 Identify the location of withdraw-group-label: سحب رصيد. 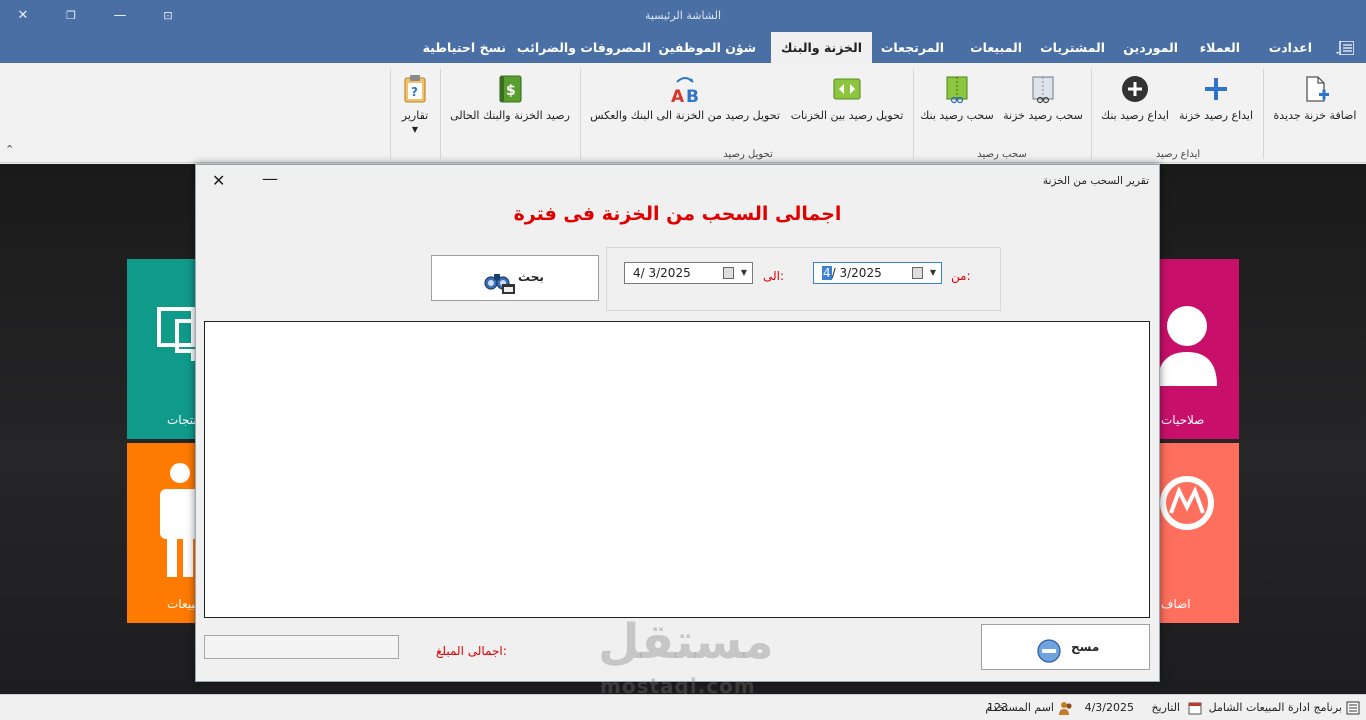
(1002, 154).